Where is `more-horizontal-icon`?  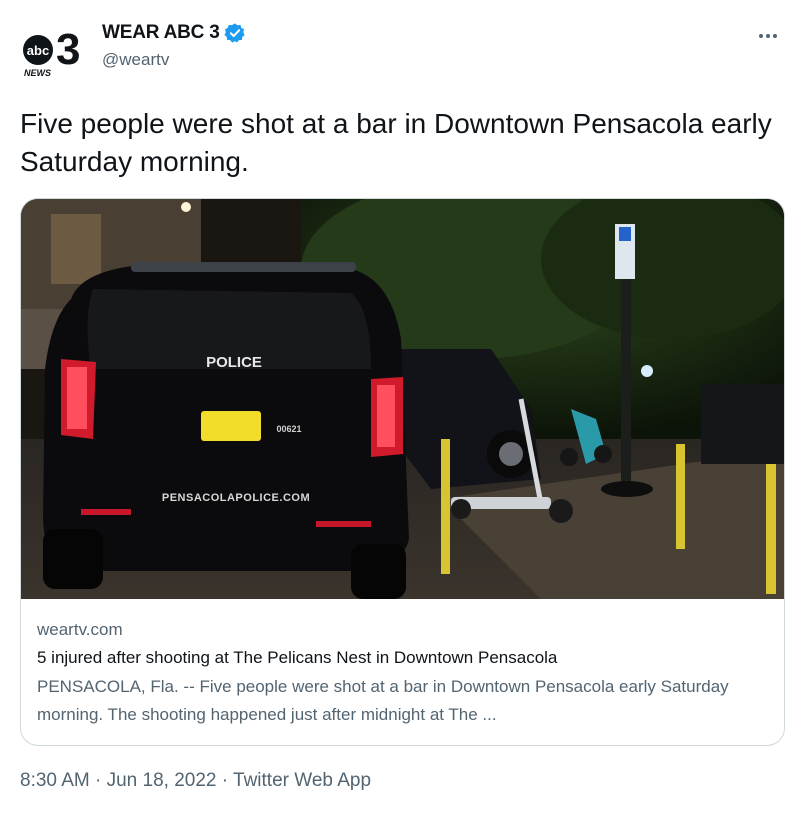 more-horizontal-icon is located at coordinates (768, 36).